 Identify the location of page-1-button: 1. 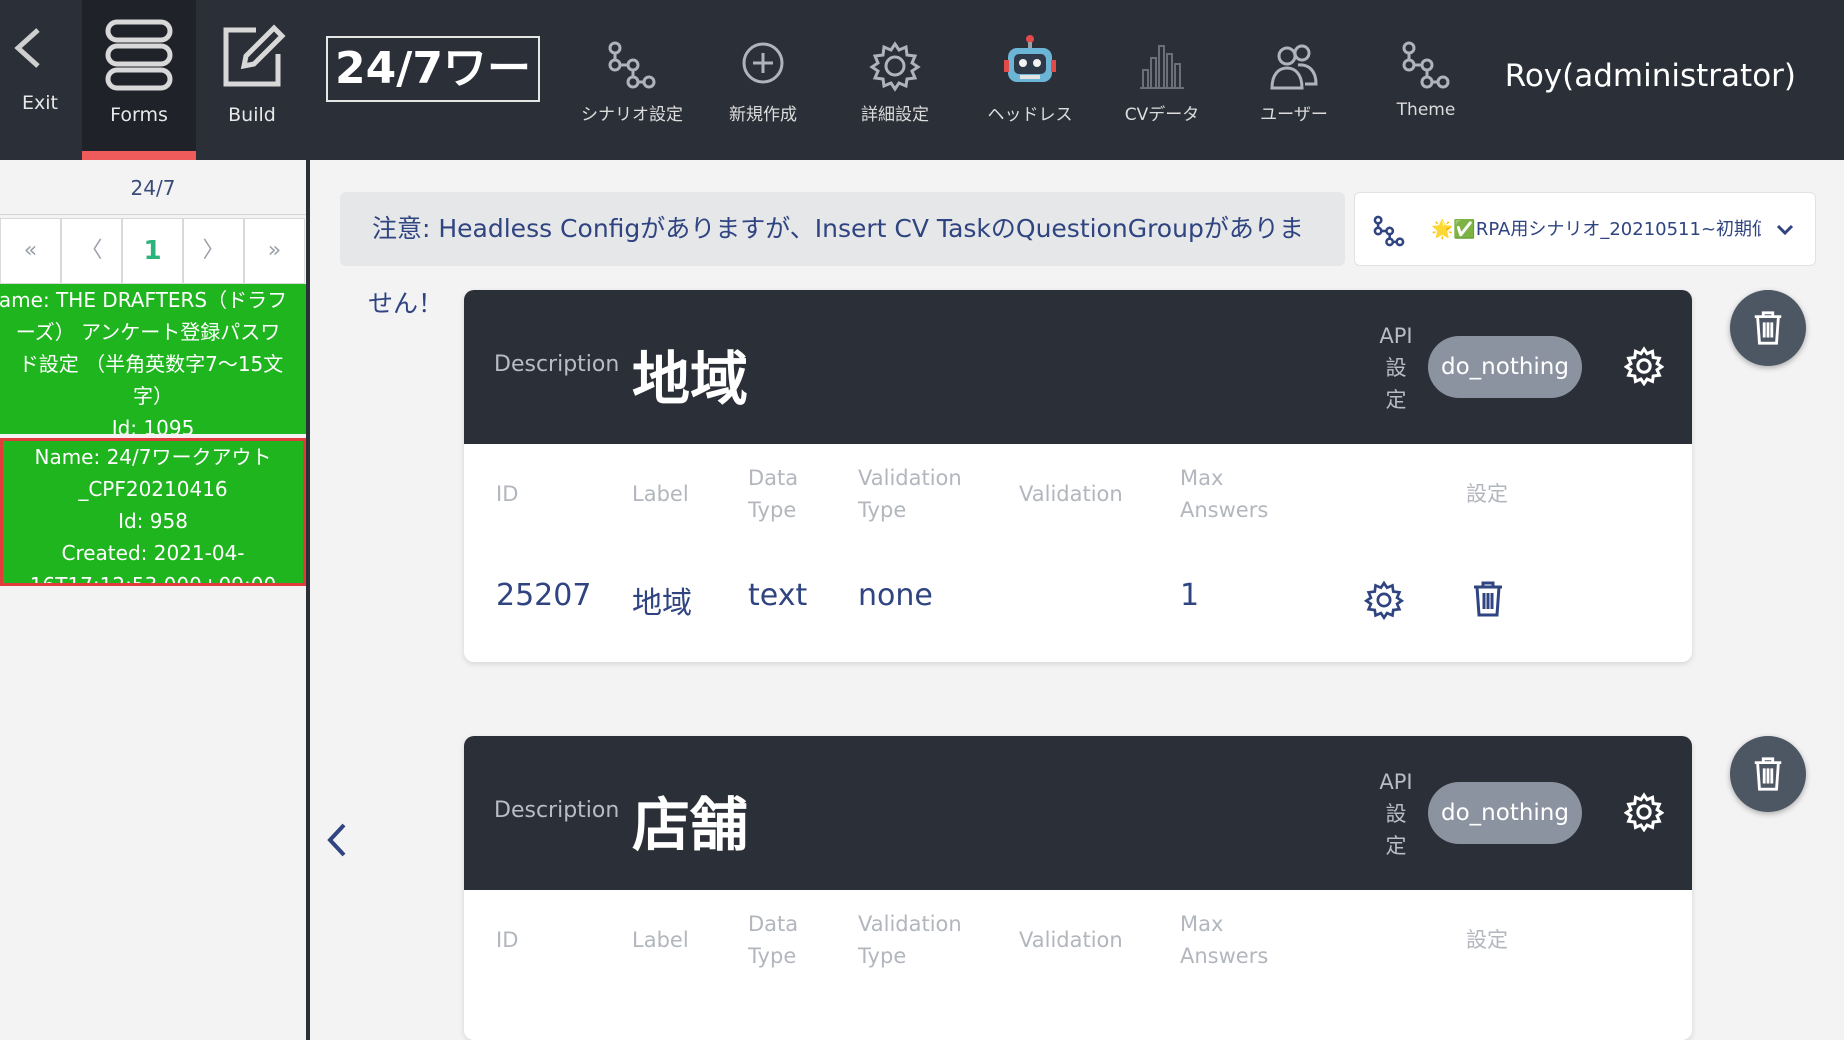
(152, 251).